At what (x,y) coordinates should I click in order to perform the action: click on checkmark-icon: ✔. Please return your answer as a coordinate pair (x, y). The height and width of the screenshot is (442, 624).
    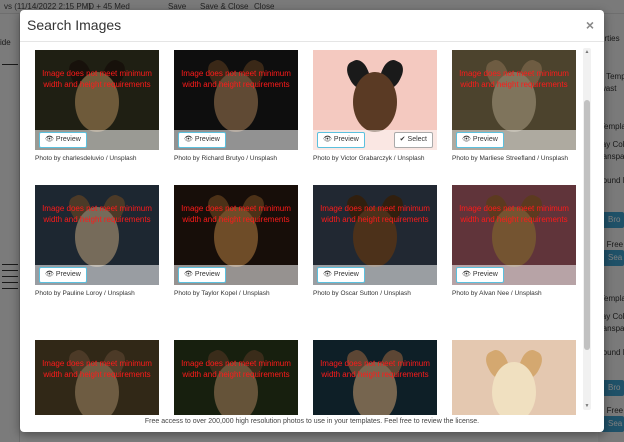
    Looking at the image, I should click on (402, 139).